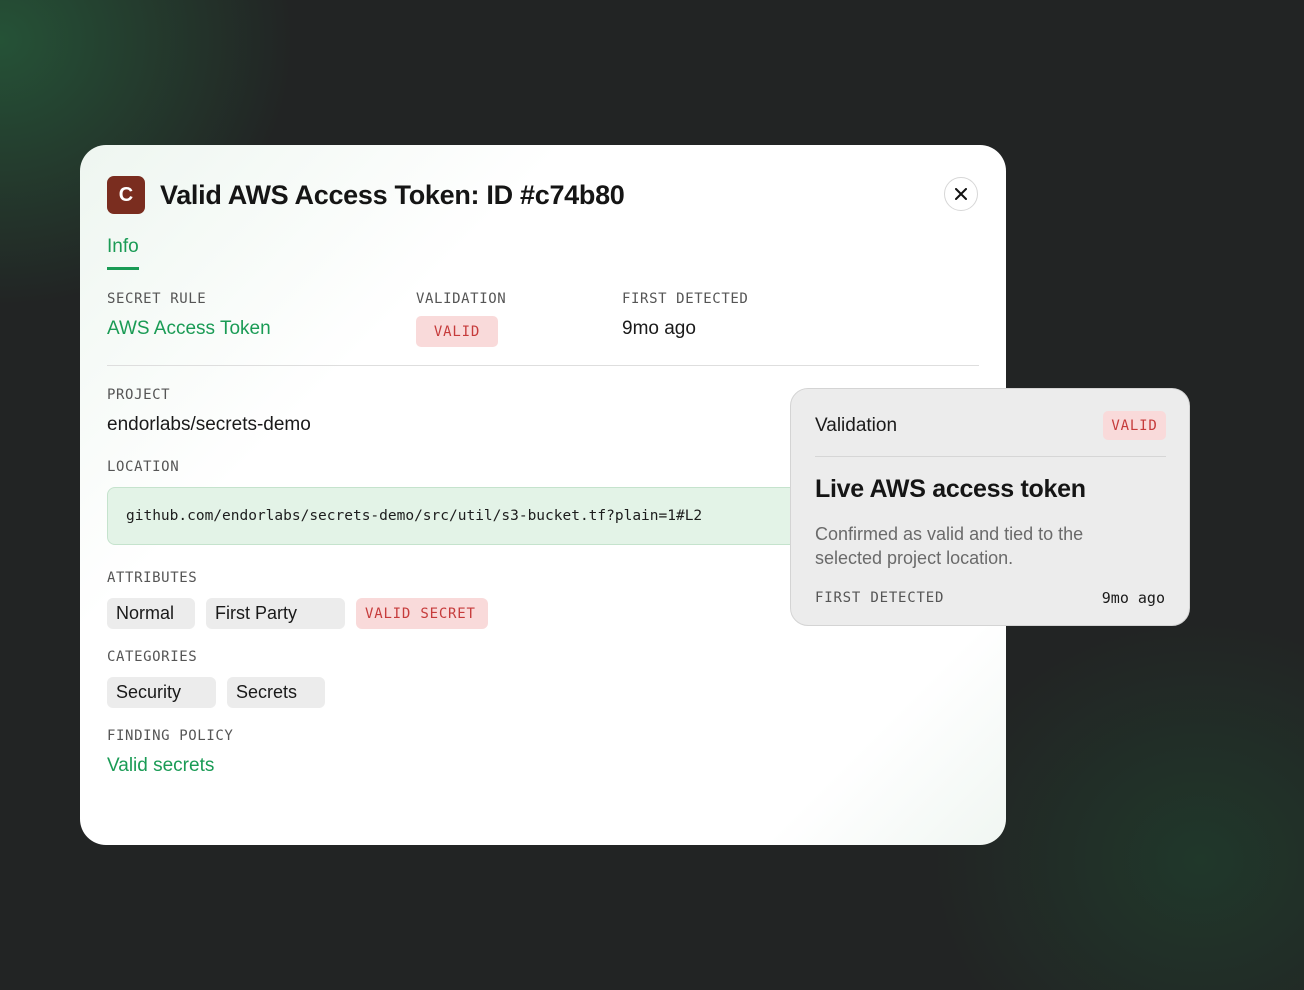 The width and height of the screenshot is (1304, 990). I want to click on project-label: PROJECT, so click(139, 395).